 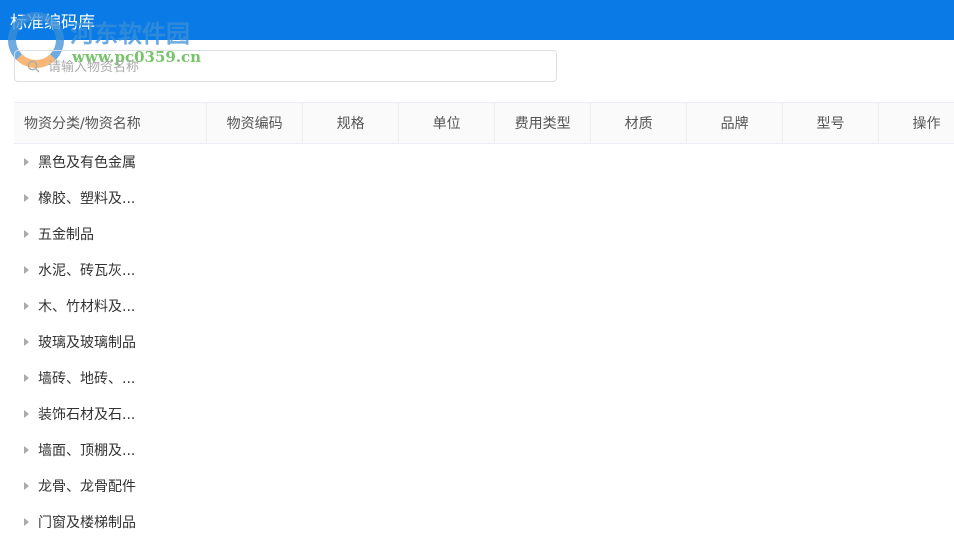 I want to click on app-header: 标准编码库, so click(x=477, y=20).